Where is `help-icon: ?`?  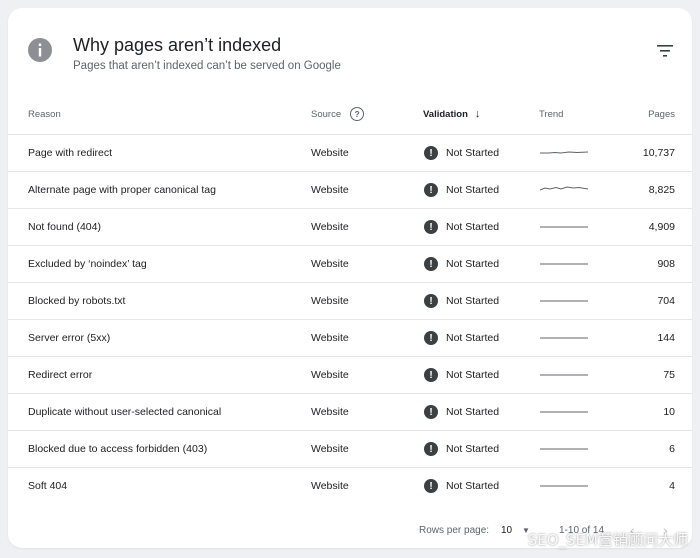 help-icon: ? is located at coordinates (357, 114).